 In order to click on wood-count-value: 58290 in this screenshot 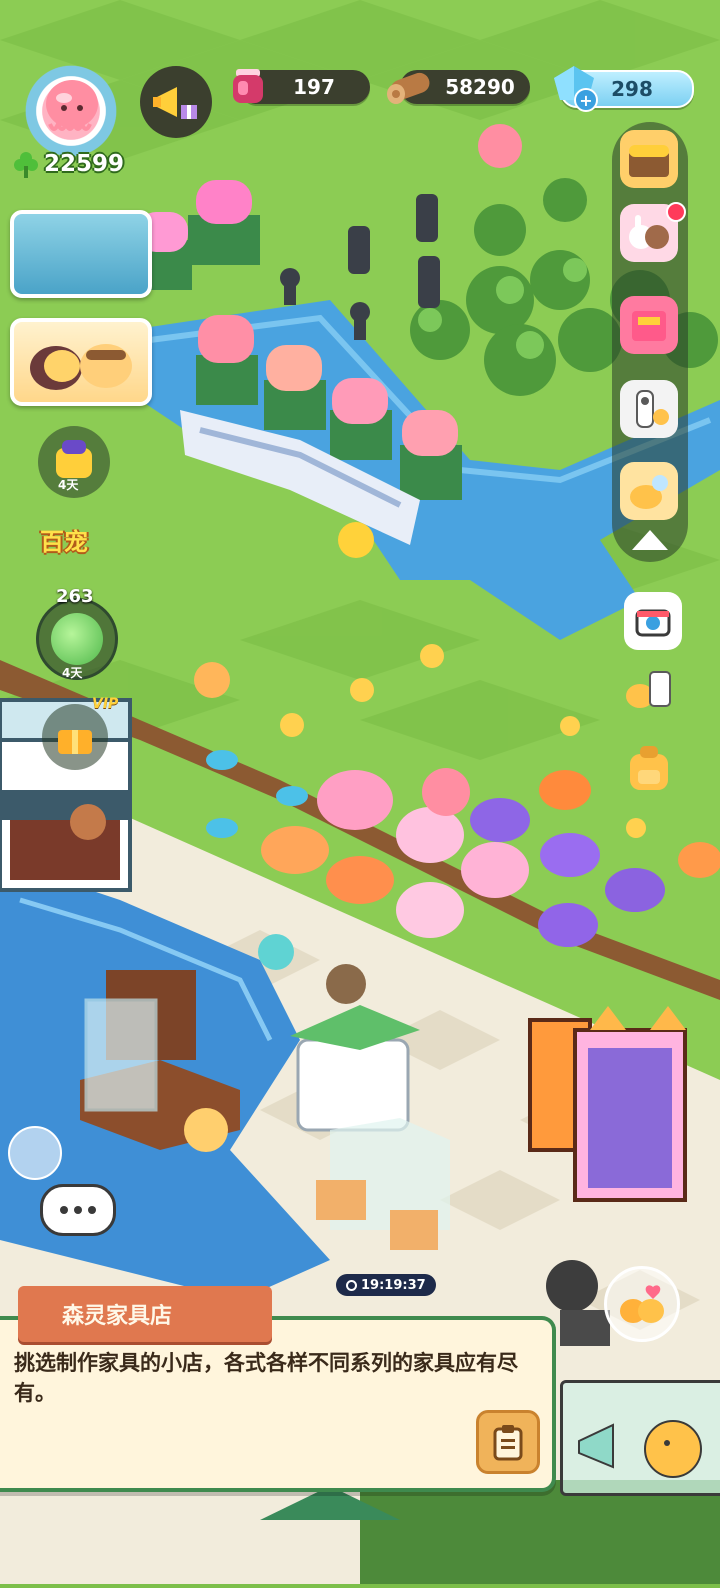, I will do `click(480, 87)`.